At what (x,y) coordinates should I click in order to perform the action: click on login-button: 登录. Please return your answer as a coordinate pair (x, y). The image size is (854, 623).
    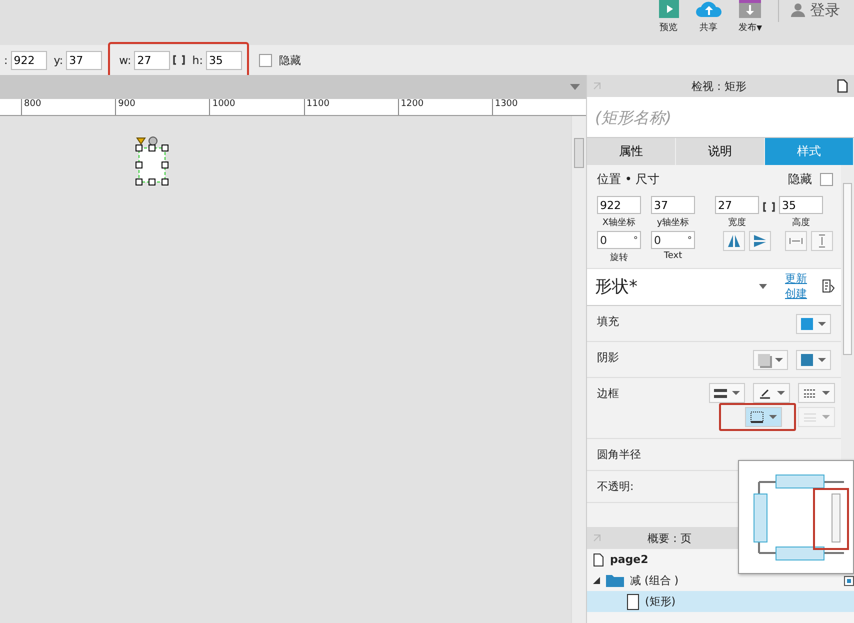
    Looking at the image, I should click on (815, 10).